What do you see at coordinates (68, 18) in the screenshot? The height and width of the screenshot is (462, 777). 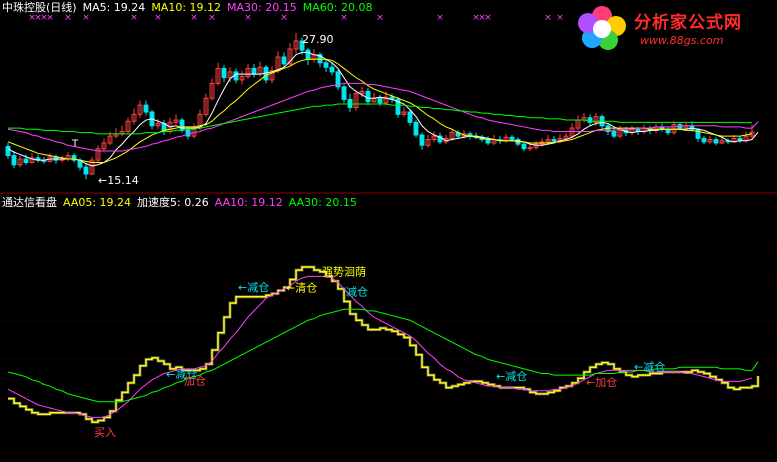 I see `top-marker-4: ×` at bounding box center [68, 18].